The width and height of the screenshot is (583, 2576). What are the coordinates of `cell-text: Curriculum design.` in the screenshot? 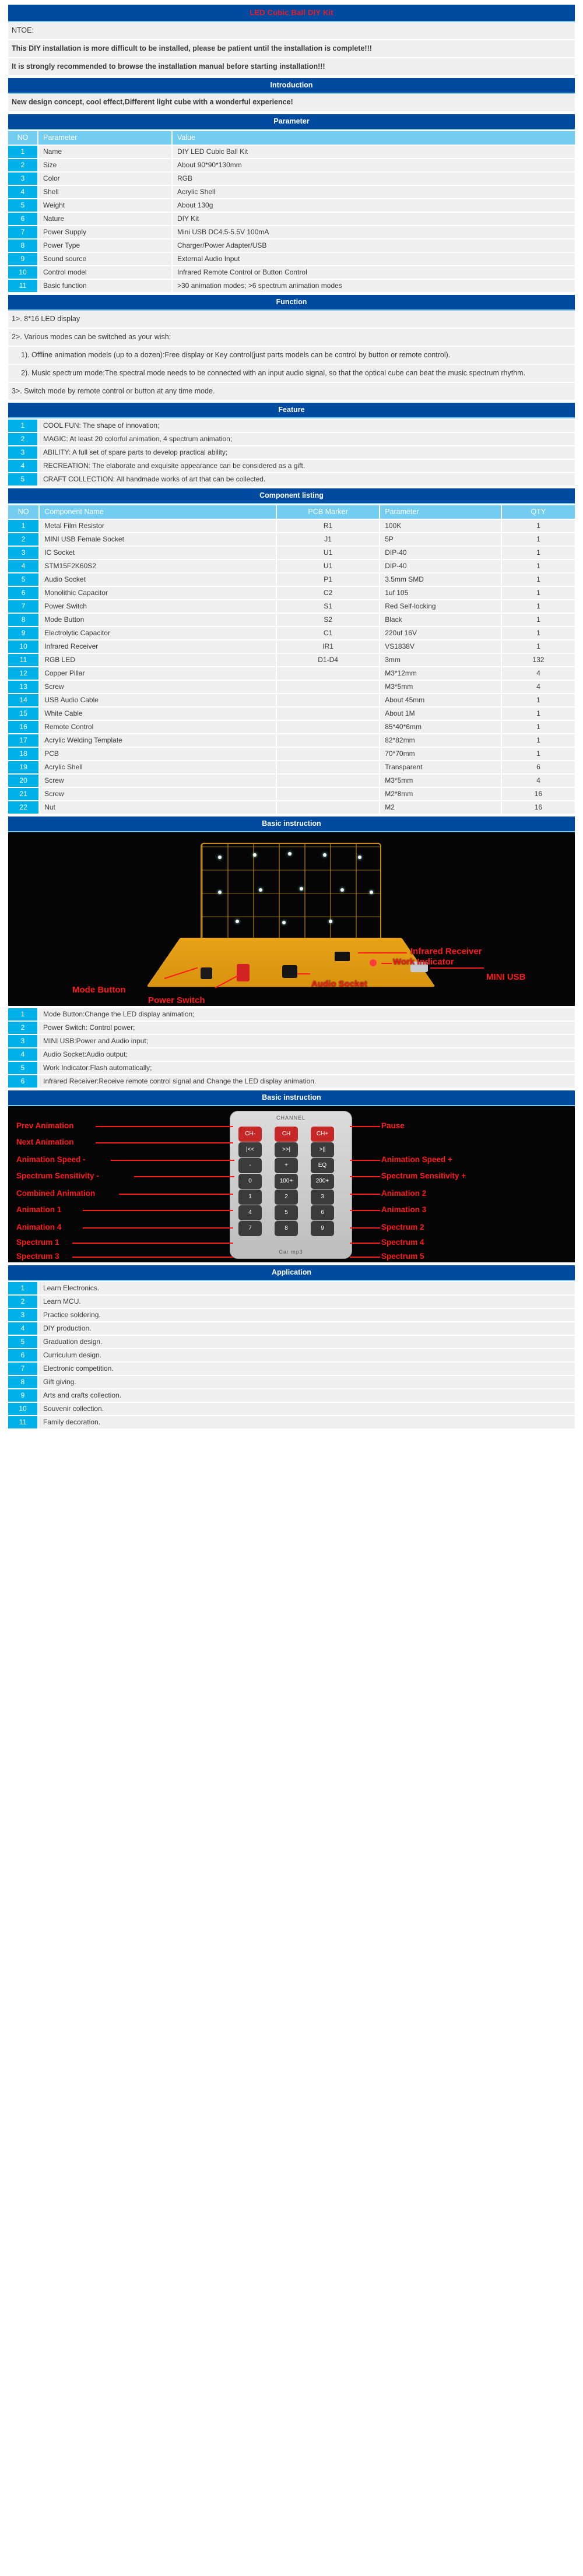 It's located at (306, 1356).